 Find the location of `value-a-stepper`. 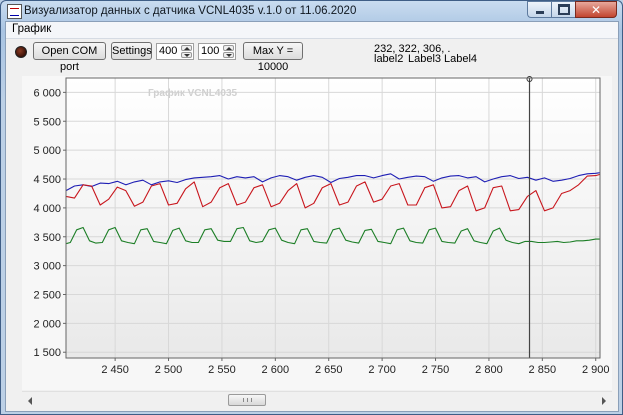

value-a-stepper is located at coordinates (175, 51).